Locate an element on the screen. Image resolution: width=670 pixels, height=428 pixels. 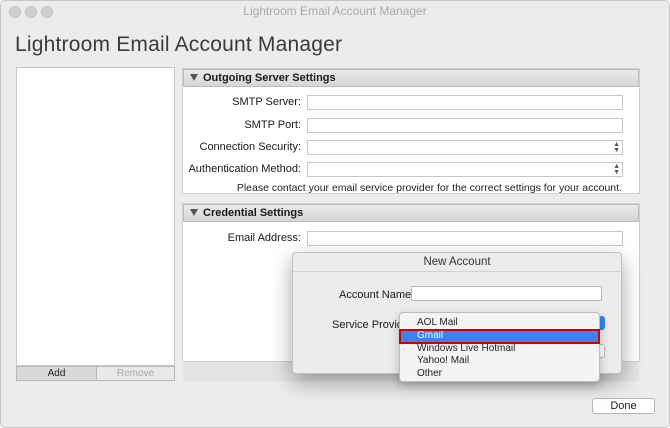
authentication-method-row: Authentication Method: ▲ ▼ is located at coordinates (411, 170).